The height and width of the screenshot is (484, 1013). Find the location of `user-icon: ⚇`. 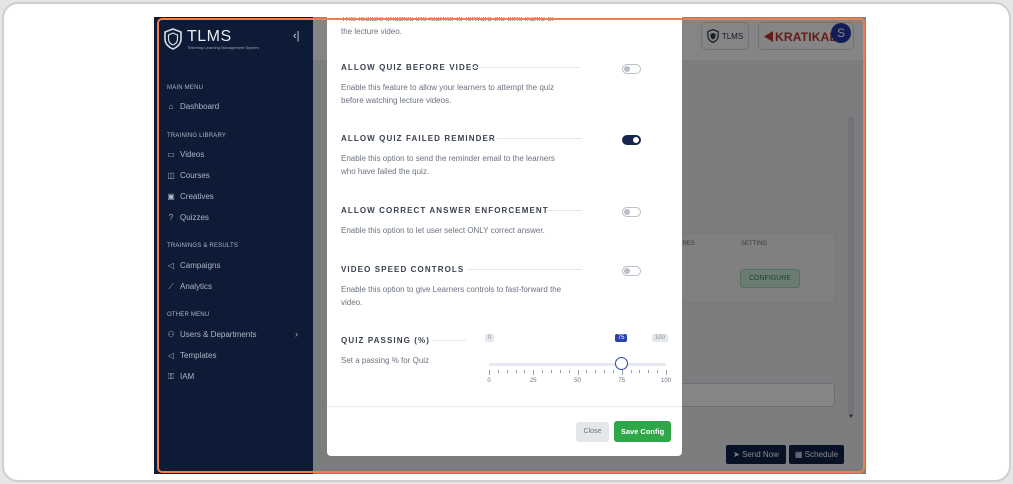

user-icon: ⚇ is located at coordinates (171, 334).